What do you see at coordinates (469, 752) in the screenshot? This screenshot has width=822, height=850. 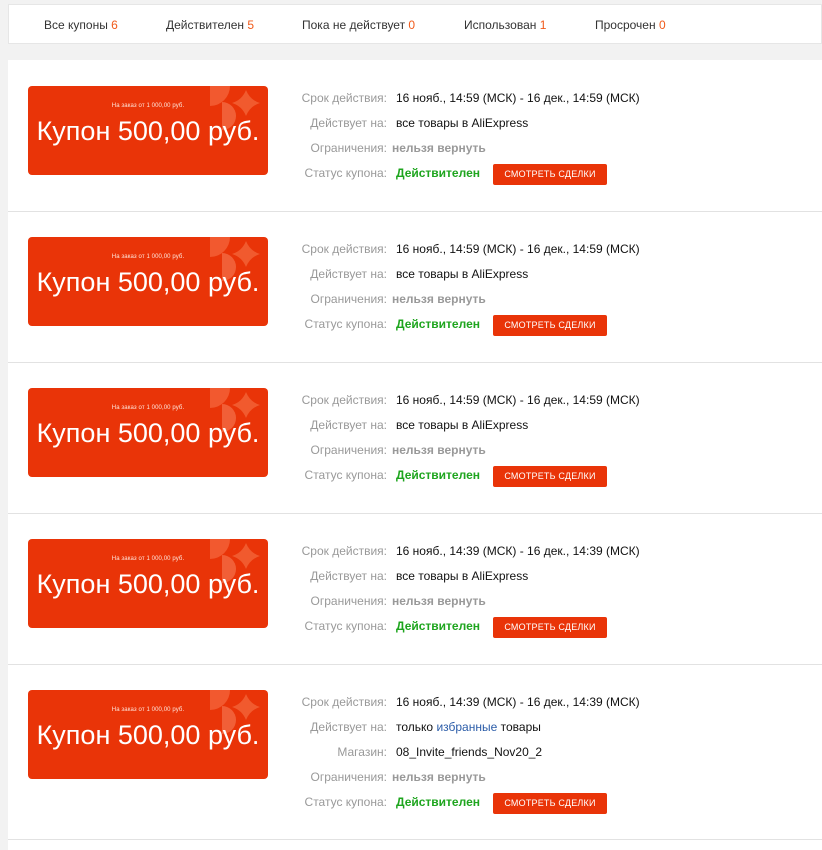 I see `shop-value: 08_Invite_friends_Nov20_2` at bounding box center [469, 752].